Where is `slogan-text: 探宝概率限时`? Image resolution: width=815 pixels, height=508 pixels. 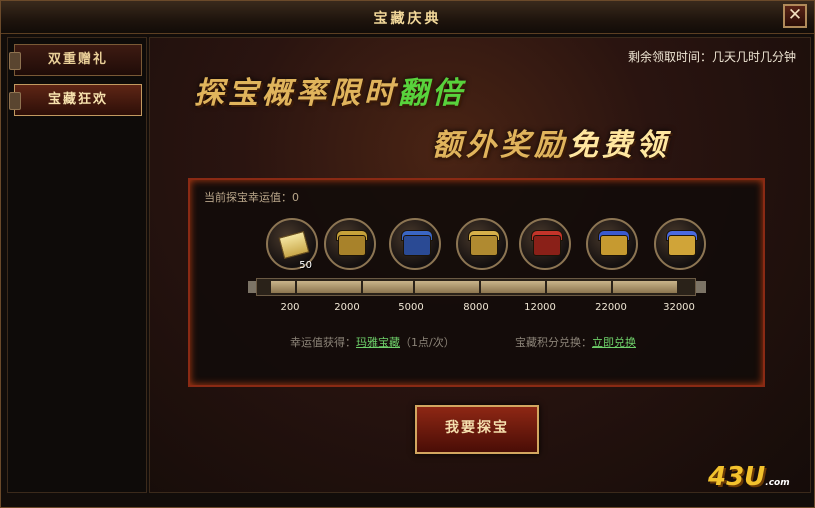 slogan-text: 探宝概率限时 is located at coordinates (296, 93).